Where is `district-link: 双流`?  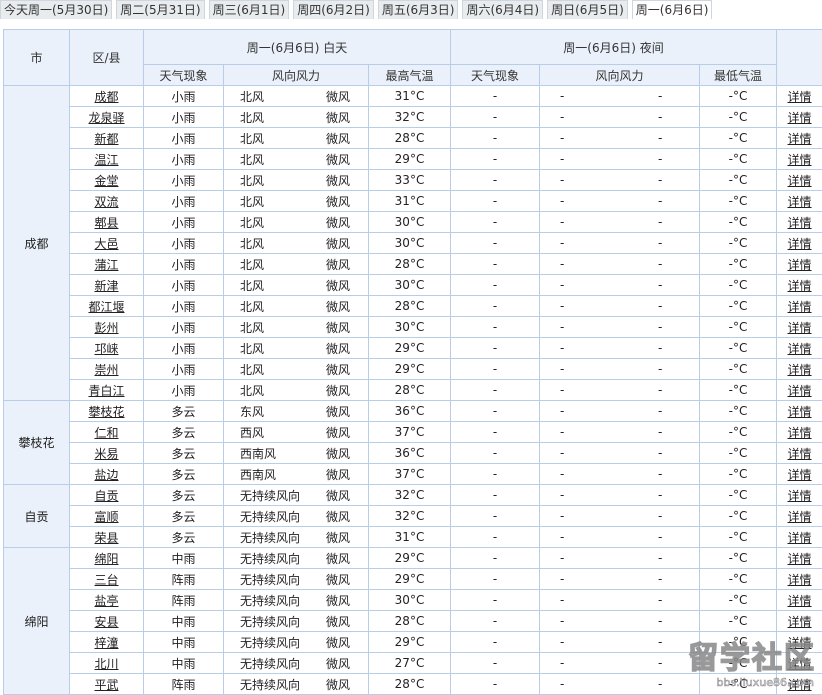
district-link: 双流 is located at coordinates (106, 202).